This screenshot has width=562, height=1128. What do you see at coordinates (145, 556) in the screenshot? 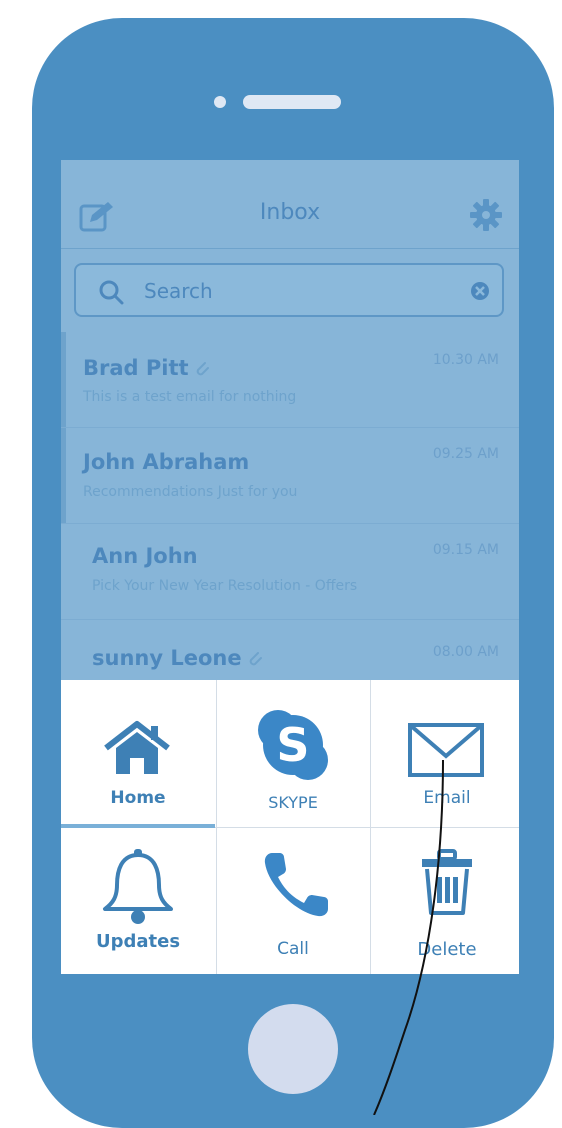
I see `email-sender: Ann John` at bounding box center [145, 556].